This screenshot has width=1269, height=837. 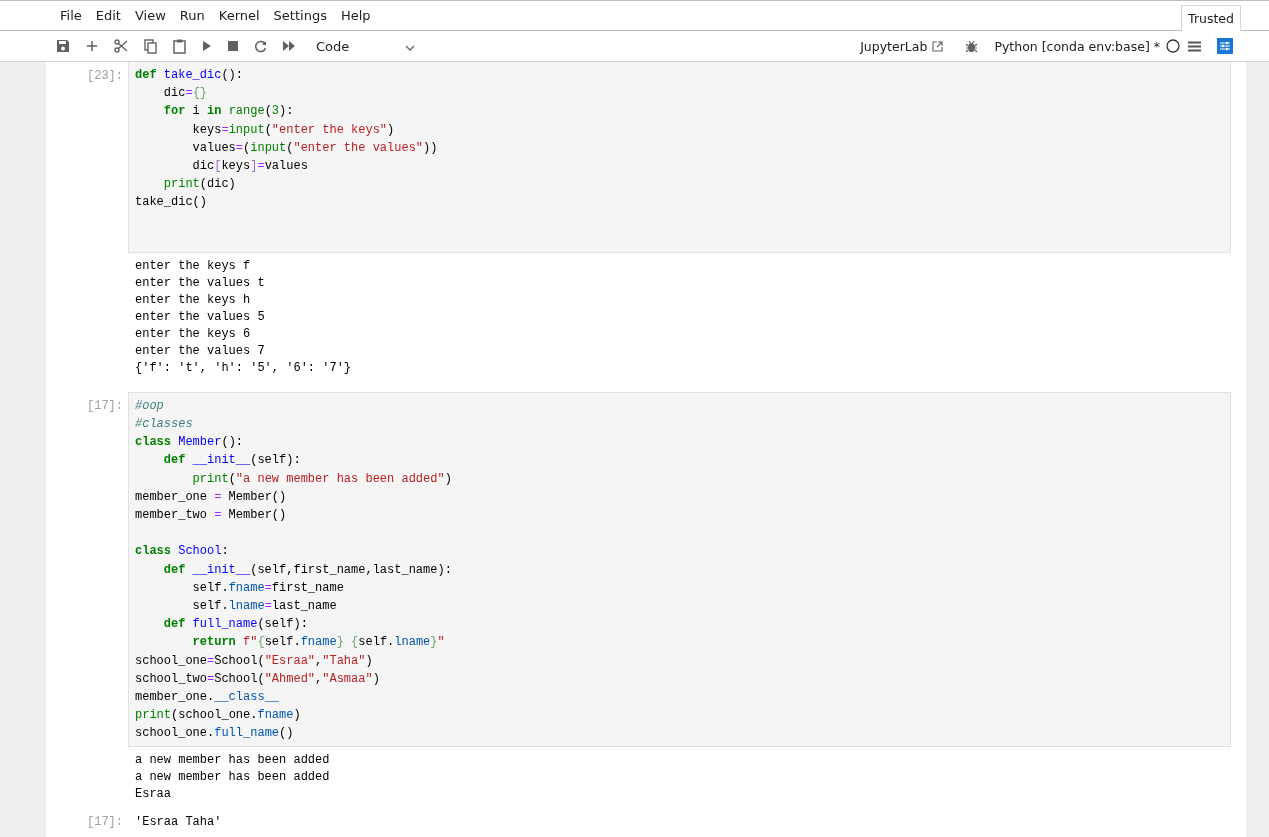 What do you see at coordinates (200, 317) in the screenshot?
I see `output-line: enter the values 5` at bounding box center [200, 317].